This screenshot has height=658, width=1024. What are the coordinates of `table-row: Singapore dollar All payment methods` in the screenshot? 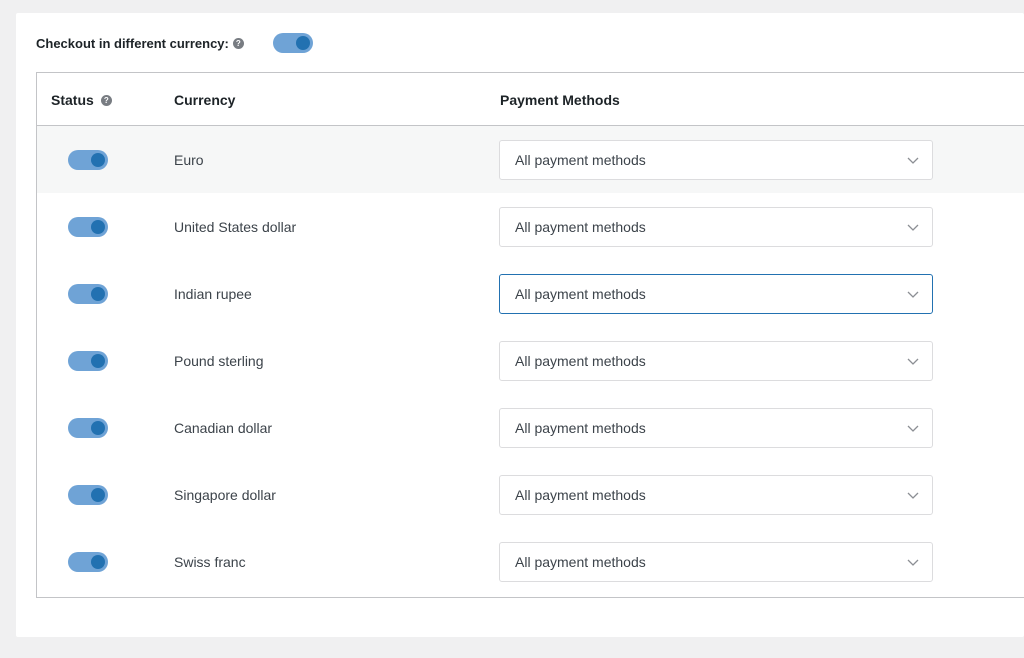 It's located at (530, 494).